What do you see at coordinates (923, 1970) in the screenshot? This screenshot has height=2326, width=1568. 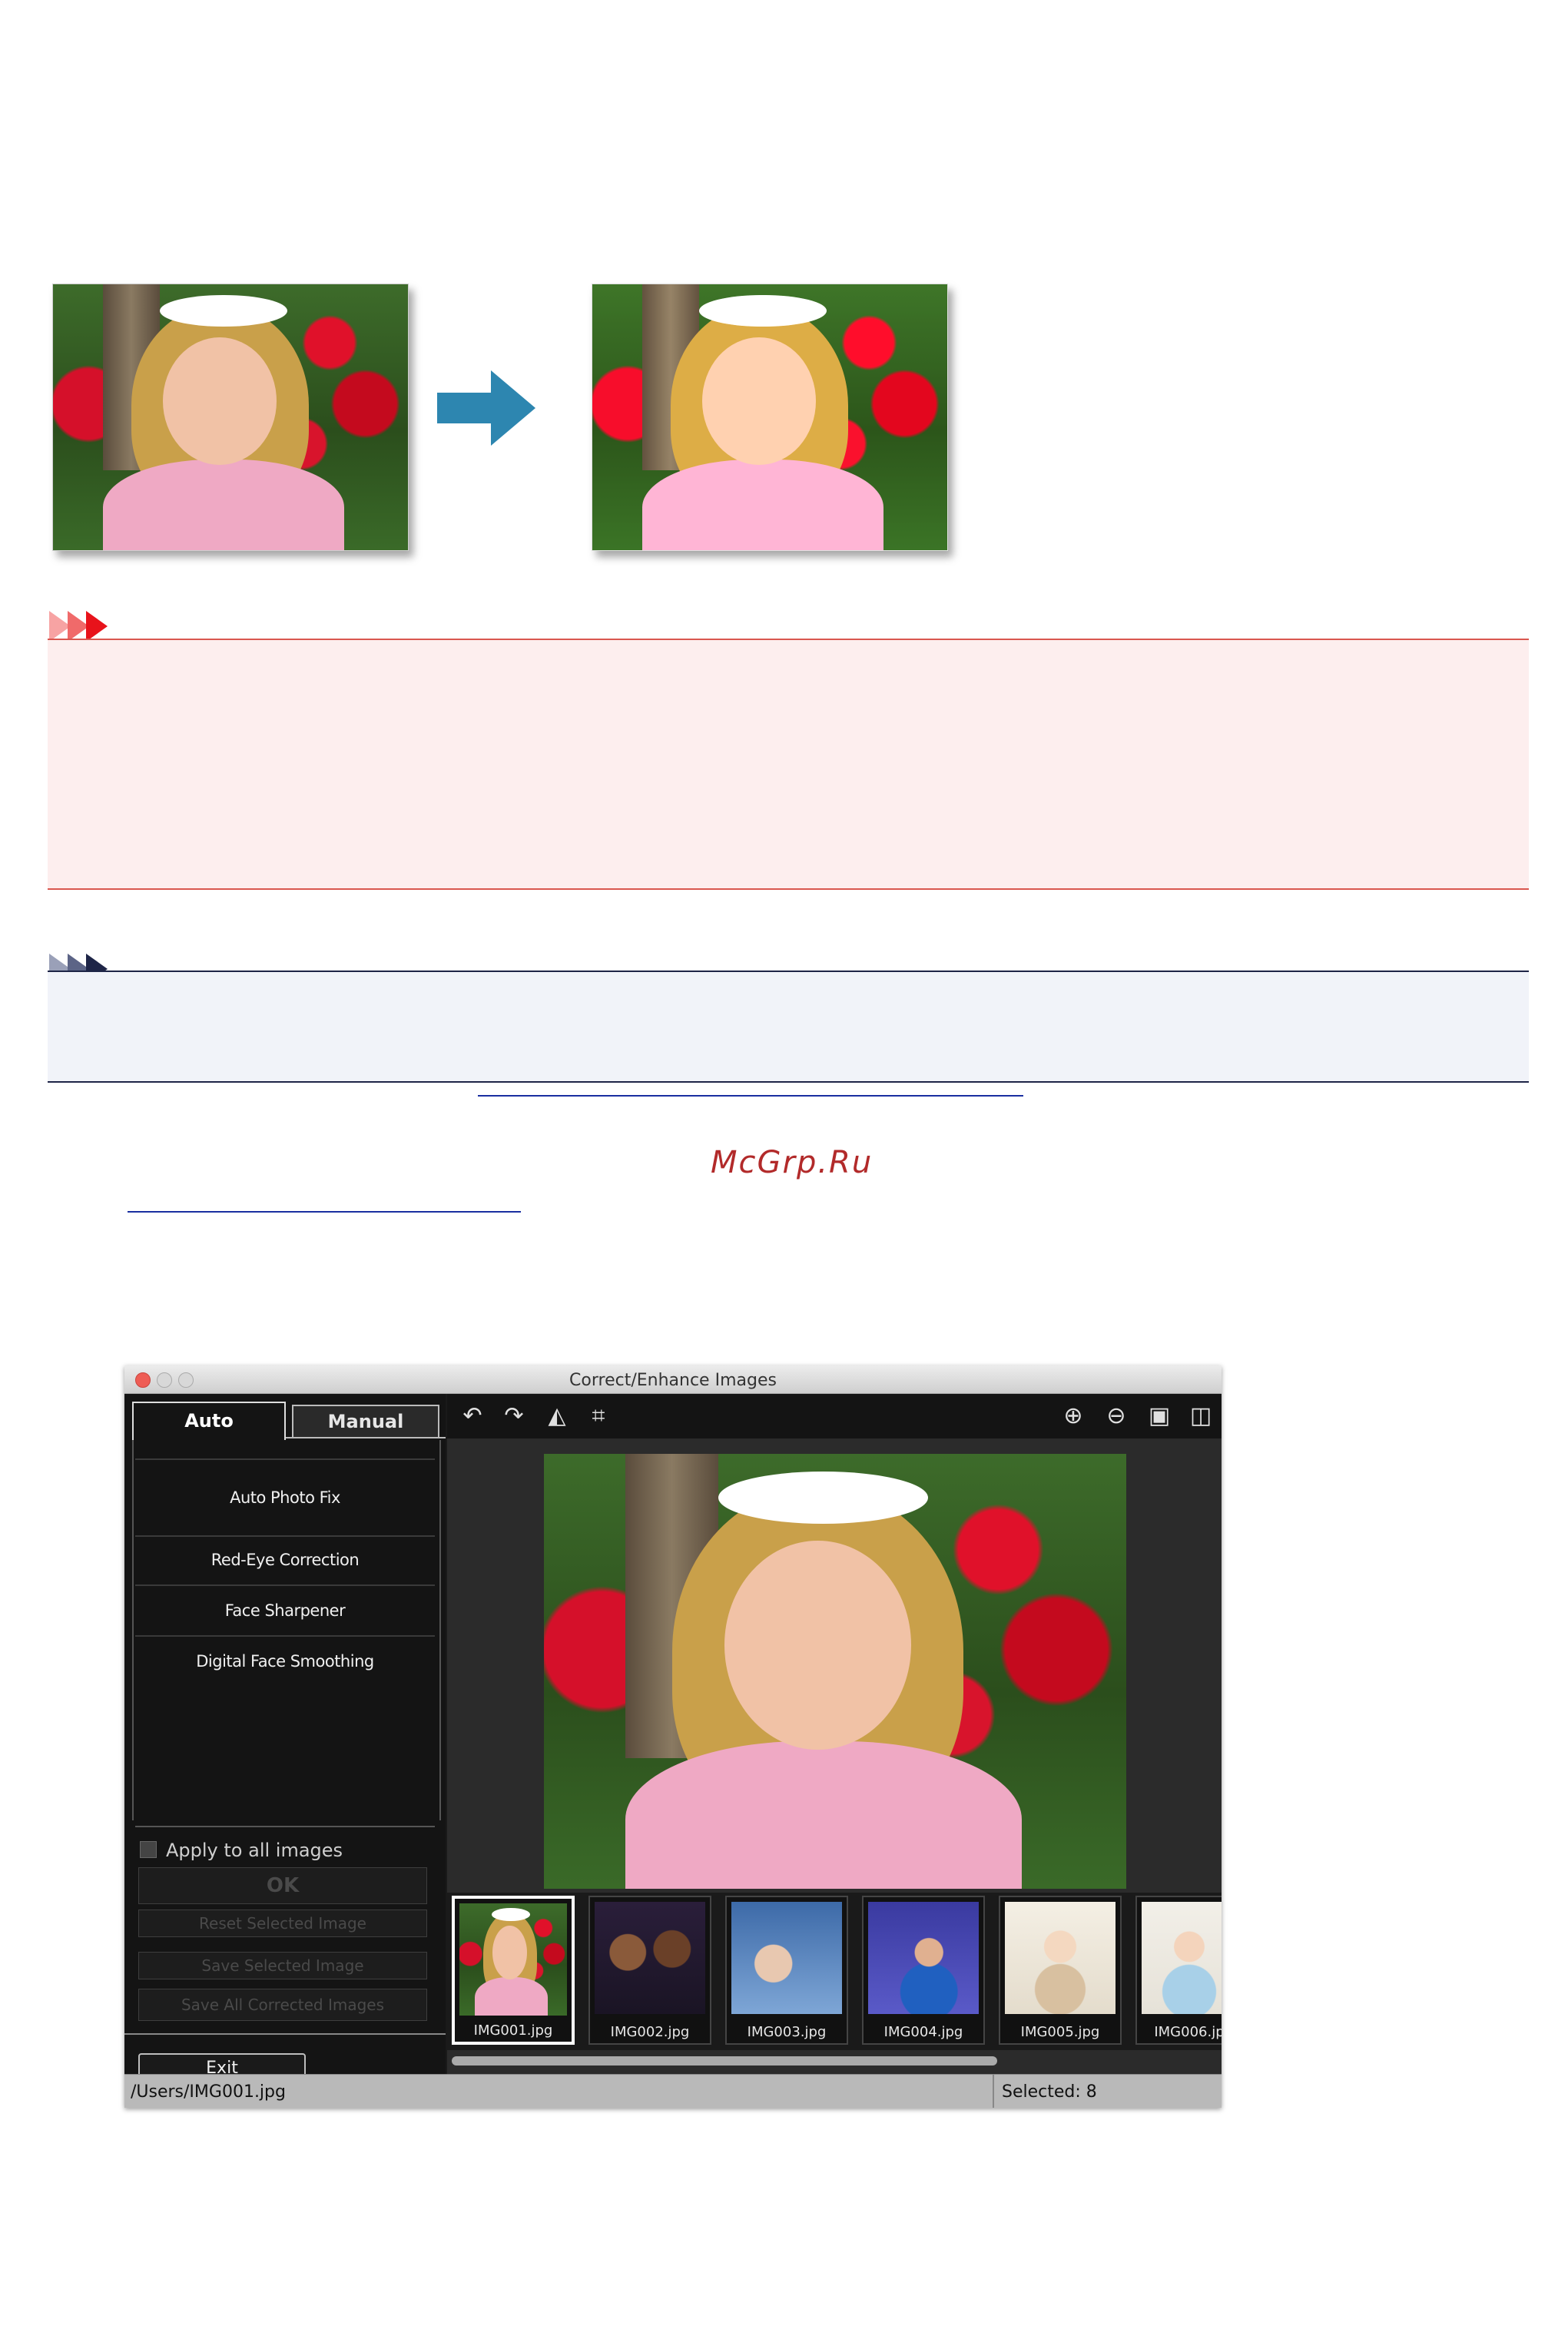 I see `thumbnail-item: IMG004.jpg` at bounding box center [923, 1970].